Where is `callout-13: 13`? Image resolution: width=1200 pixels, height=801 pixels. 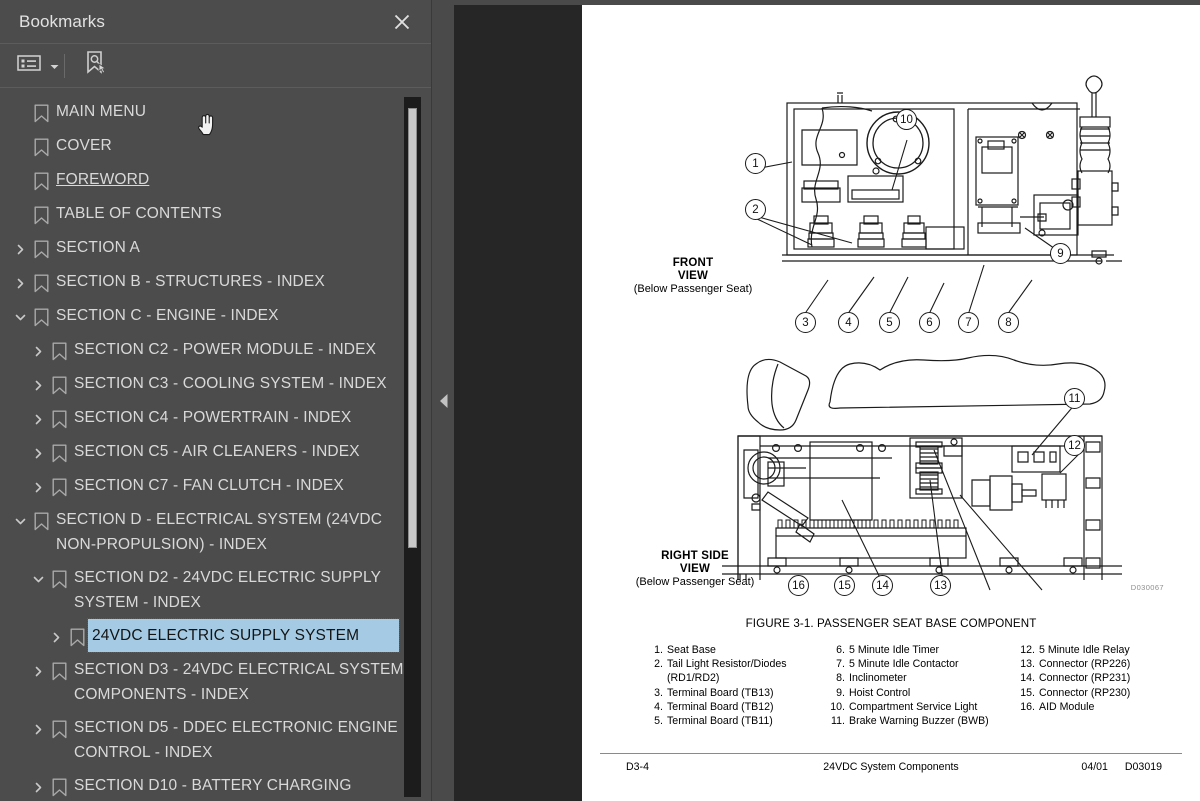
callout-13: 13 is located at coordinates (940, 585).